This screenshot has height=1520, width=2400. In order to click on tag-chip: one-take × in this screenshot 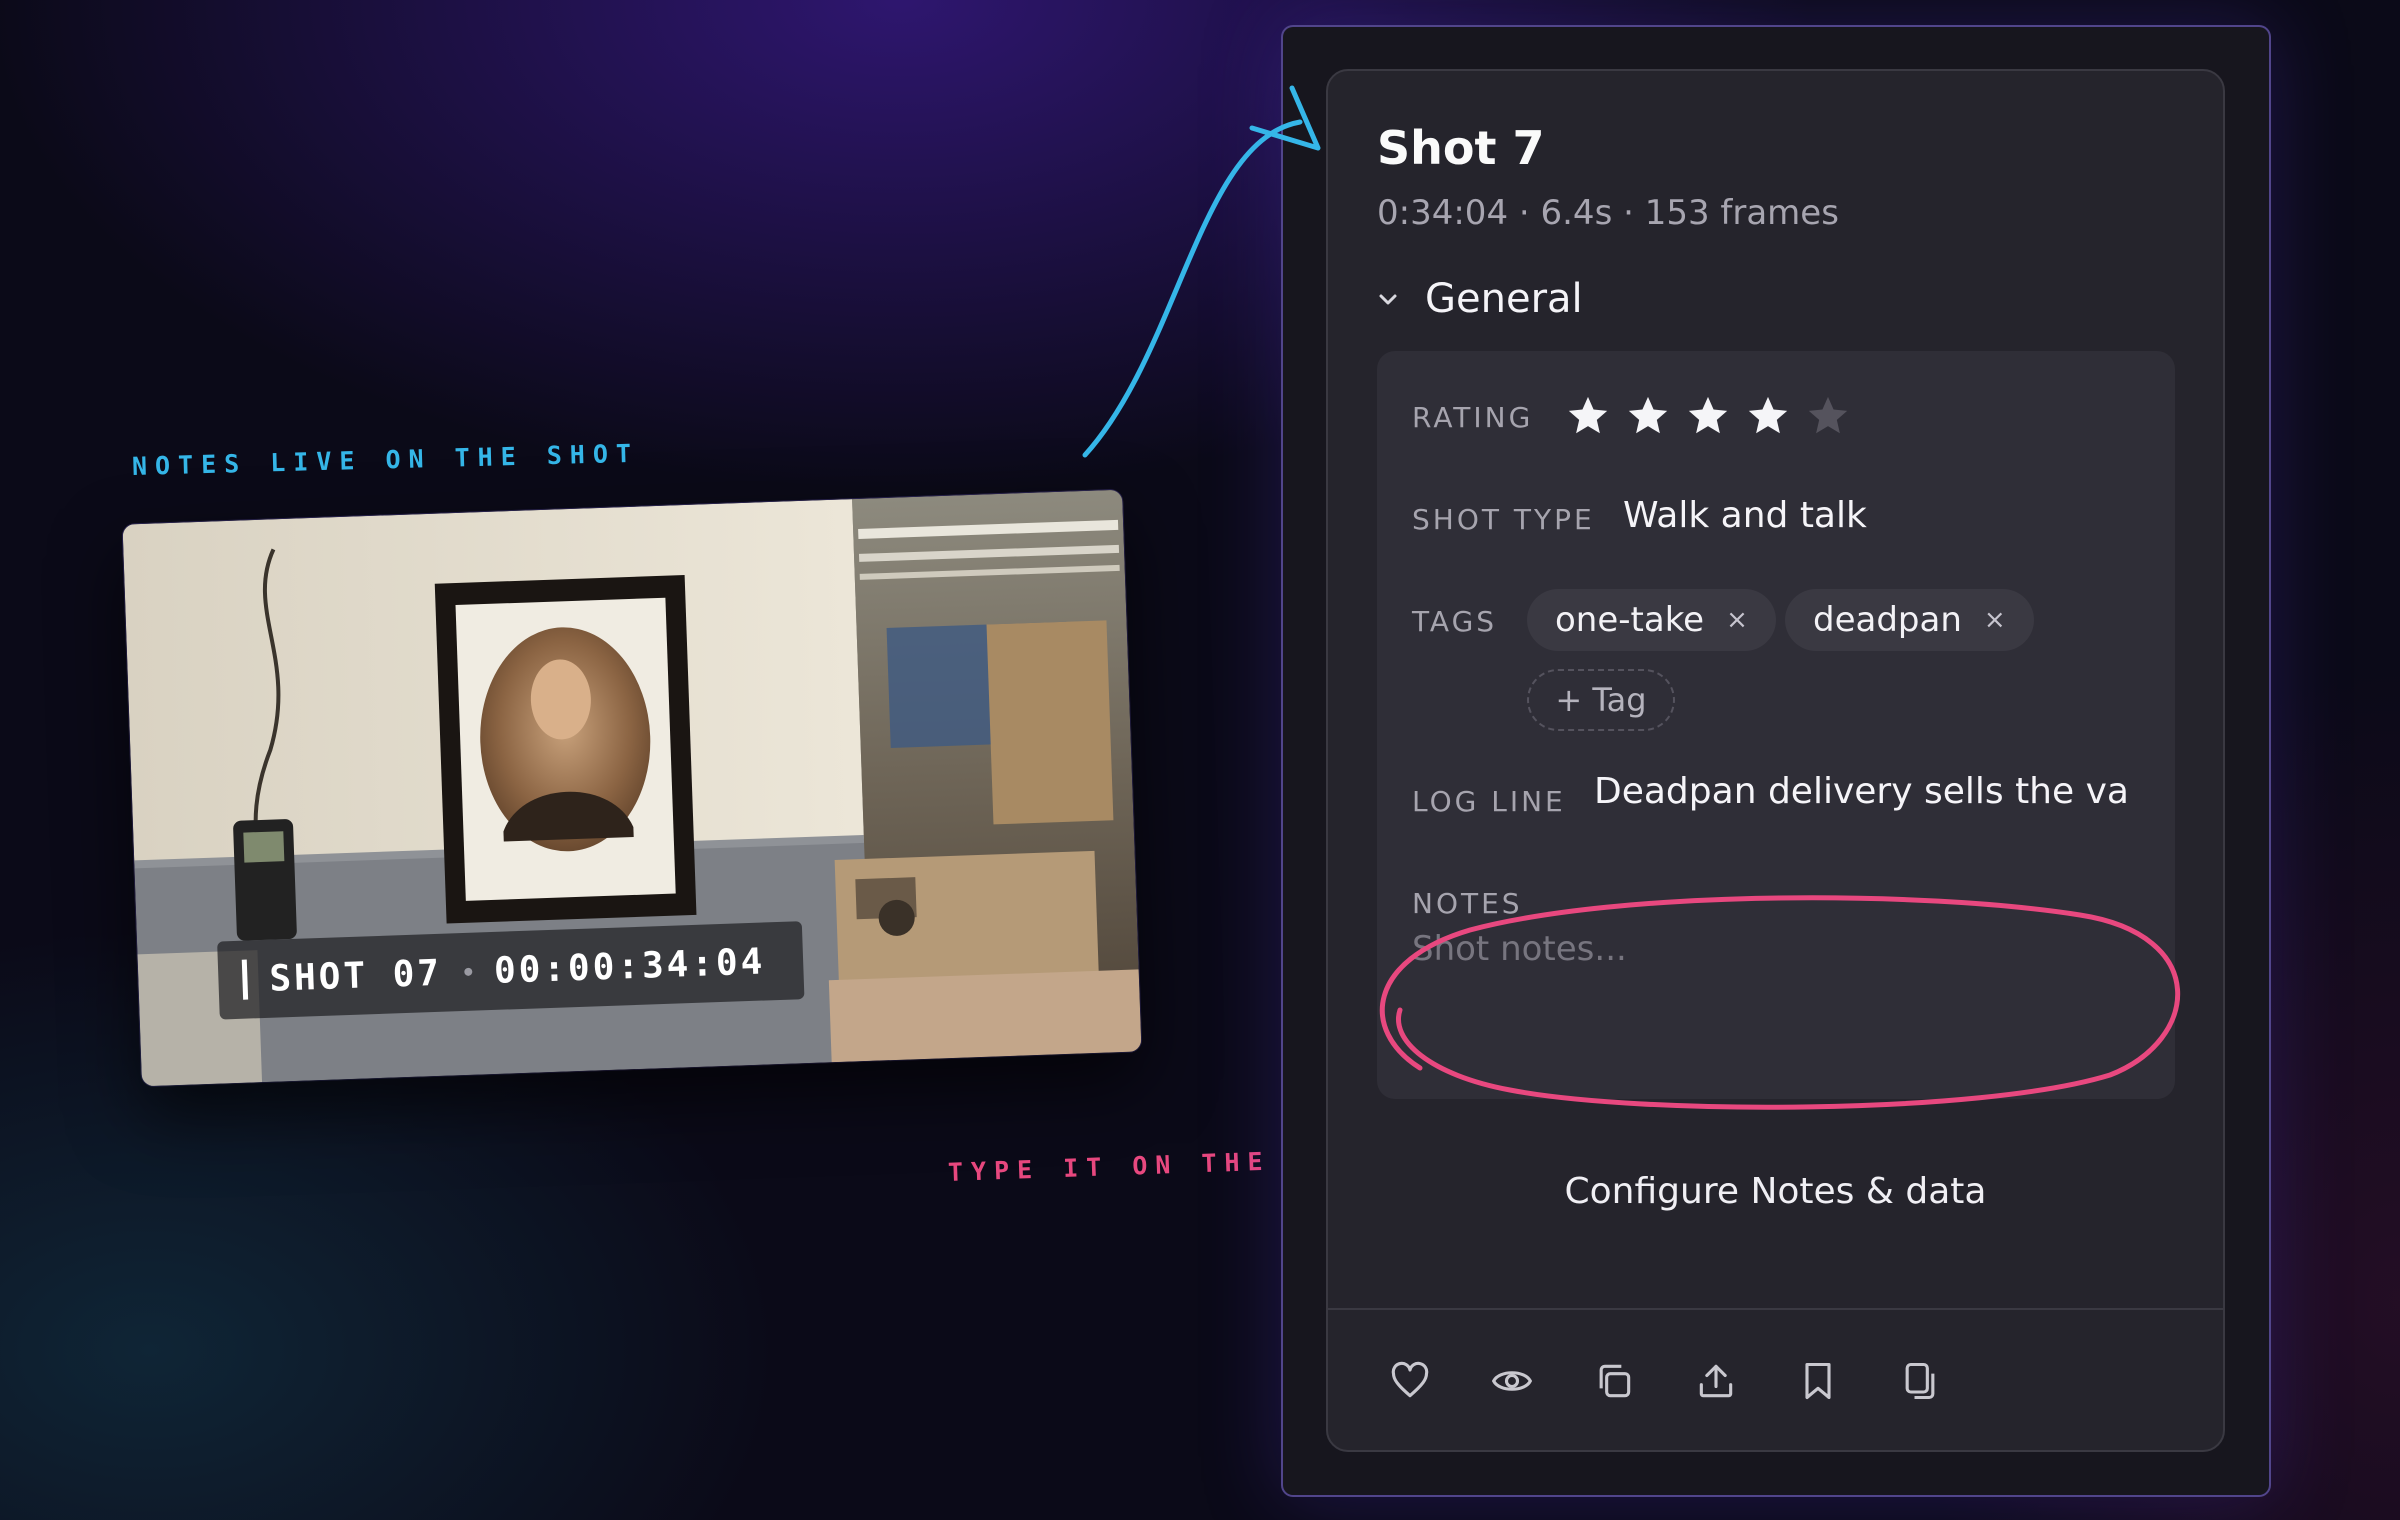, I will do `click(1651, 620)`.